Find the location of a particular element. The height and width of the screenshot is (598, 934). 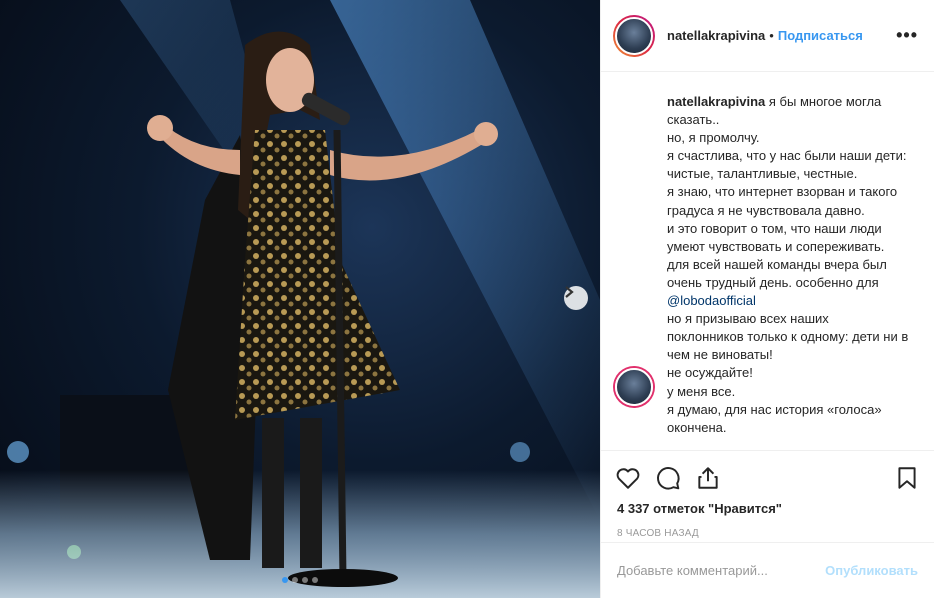

share-icon is located at coordinates (708, 478).